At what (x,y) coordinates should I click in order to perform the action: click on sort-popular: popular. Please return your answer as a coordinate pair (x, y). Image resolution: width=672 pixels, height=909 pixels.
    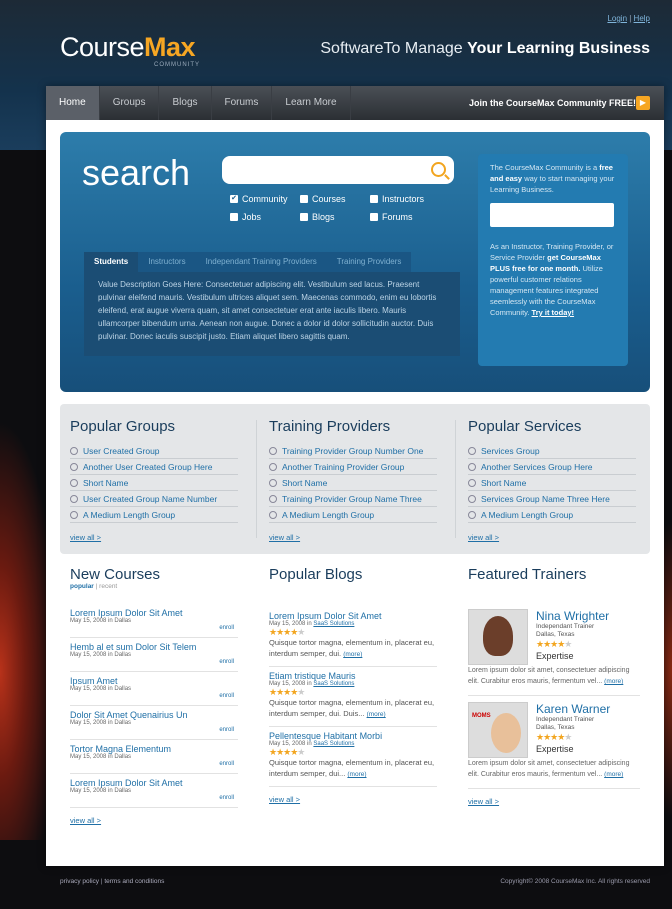
    Looking at the image, I should click on (82, 586).